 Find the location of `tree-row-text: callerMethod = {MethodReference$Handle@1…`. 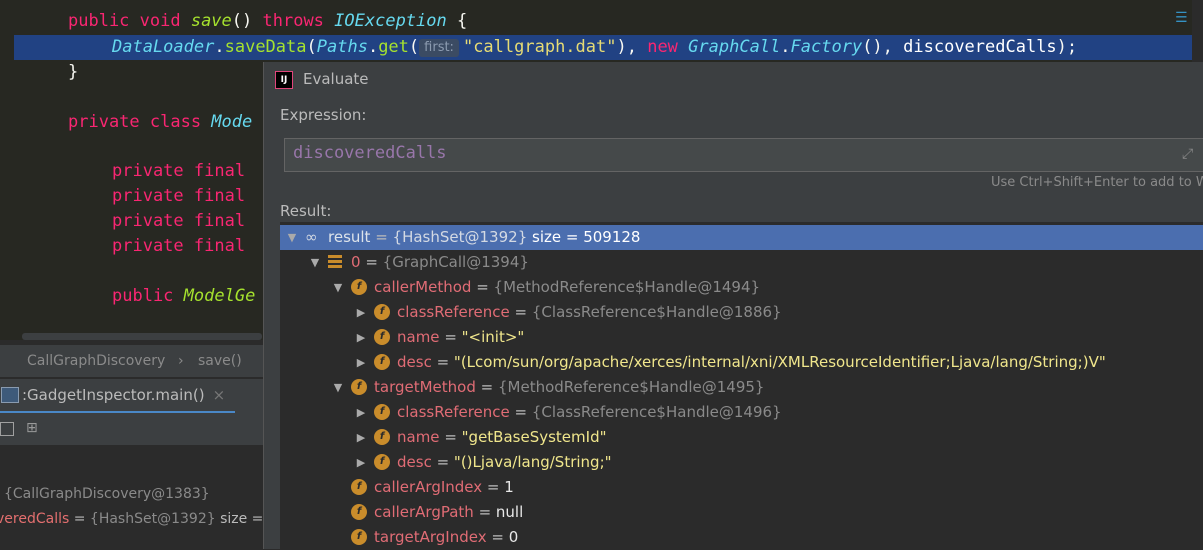

tree-row-text: callerMethod = {MethodReference$Handle@1… is located at coordinates (567, 287).